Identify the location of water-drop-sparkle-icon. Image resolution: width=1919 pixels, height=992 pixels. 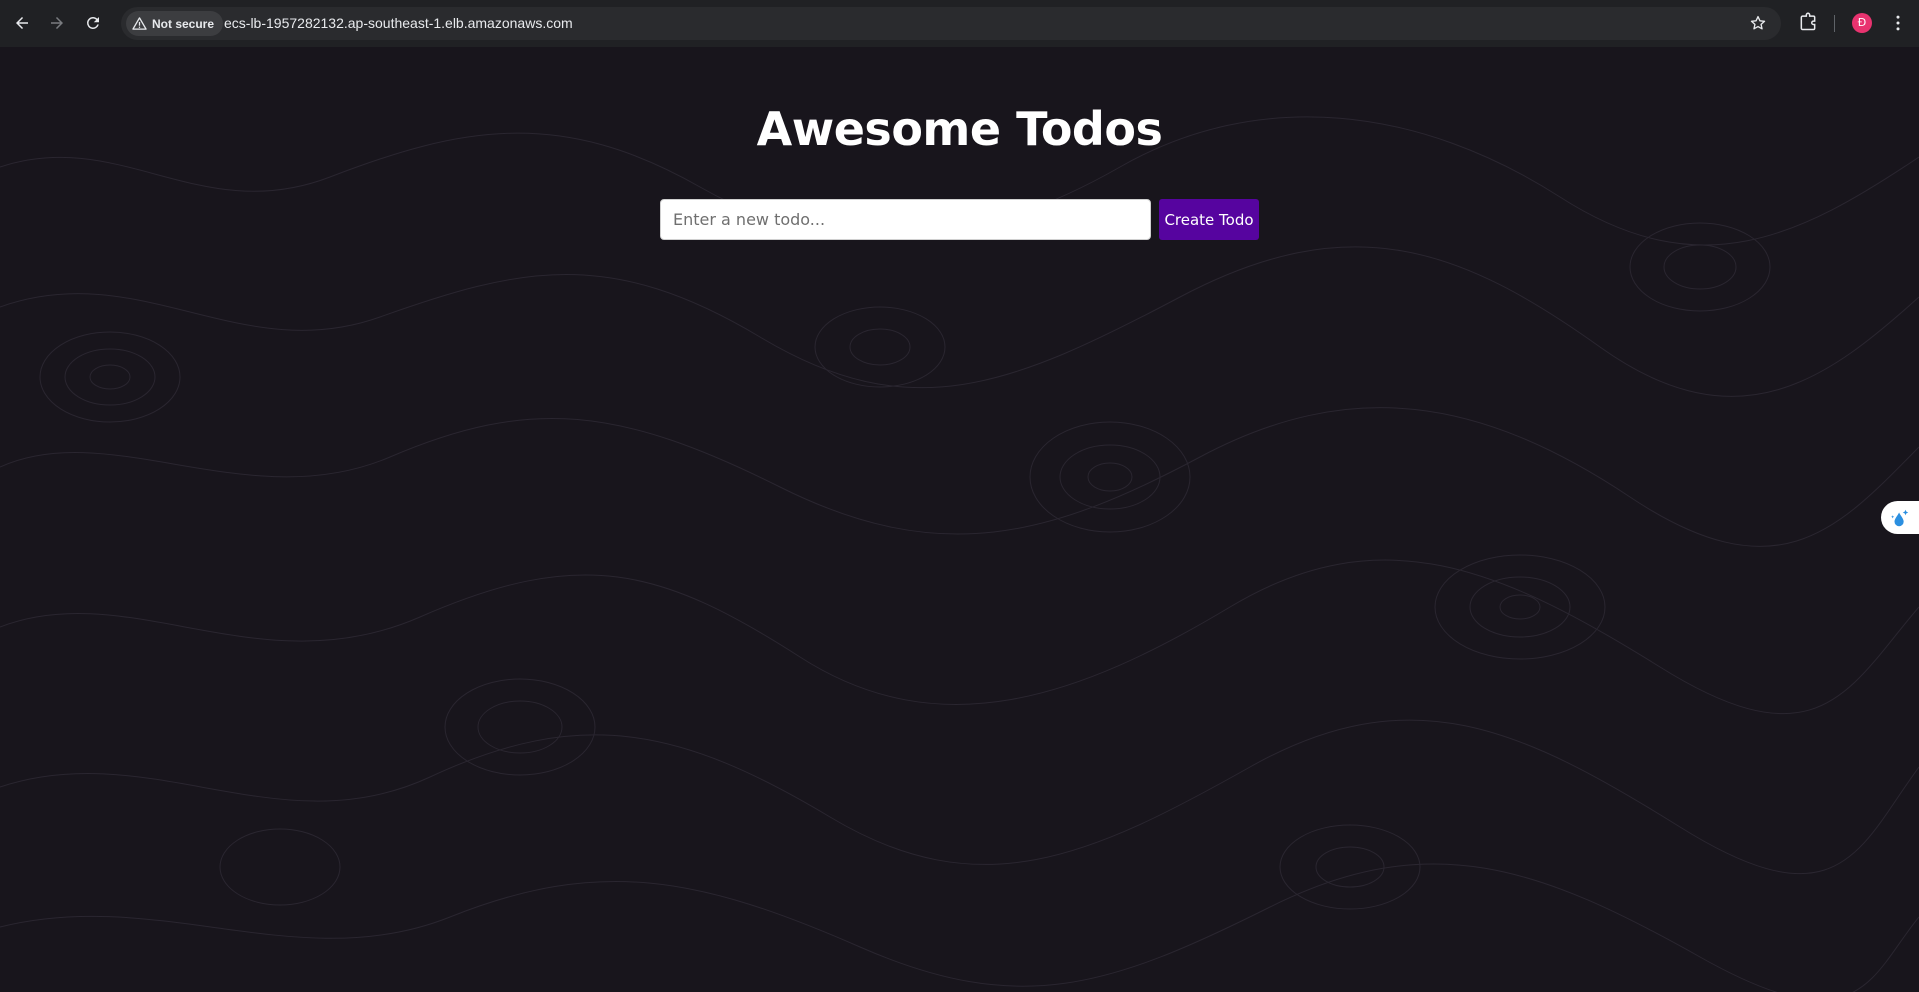
(1900, 517).